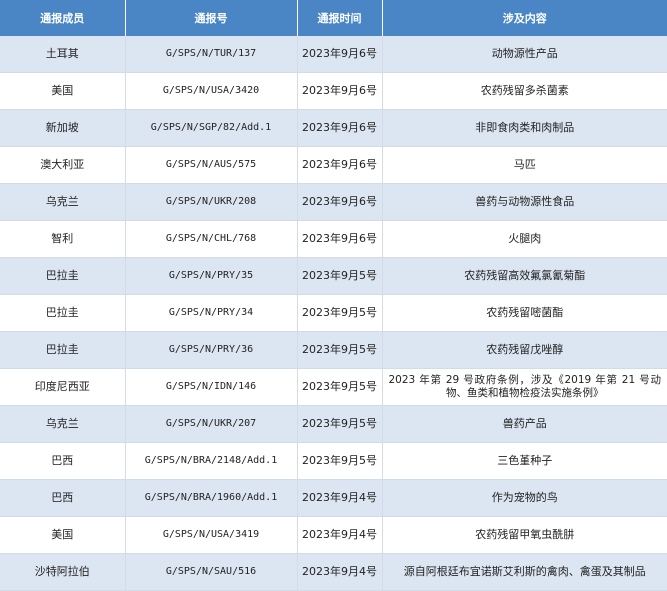 The height and width of the screenshot is (591, 667). Describe the element at coordinates (211, 424) in the screenshot. I see `code-cell: G/SPS/N/UKR/207` at that location.